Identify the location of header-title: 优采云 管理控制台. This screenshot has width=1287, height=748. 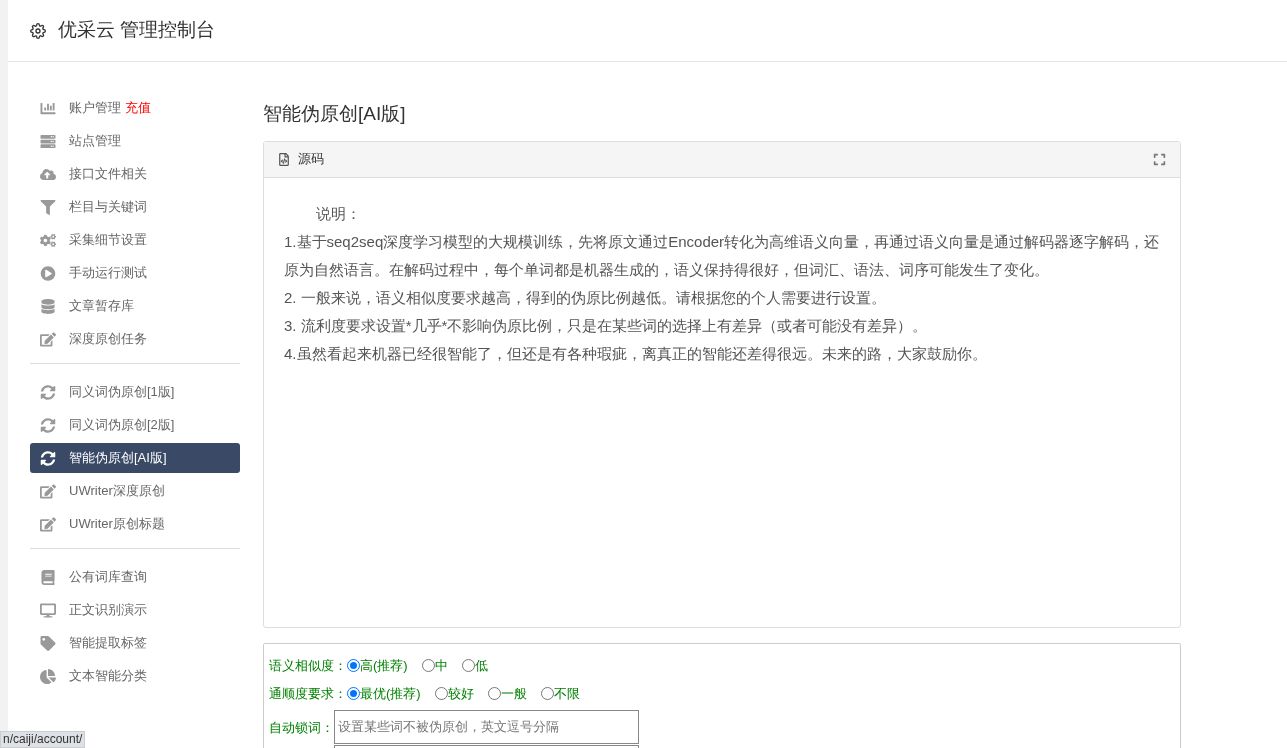
(137, 30).